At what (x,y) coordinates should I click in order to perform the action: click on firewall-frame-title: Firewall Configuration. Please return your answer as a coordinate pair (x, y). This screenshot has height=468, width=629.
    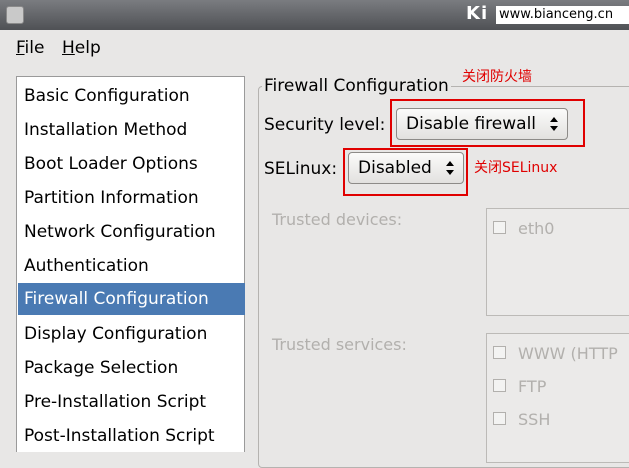
    Looking at the image, I should click on (356, 86).